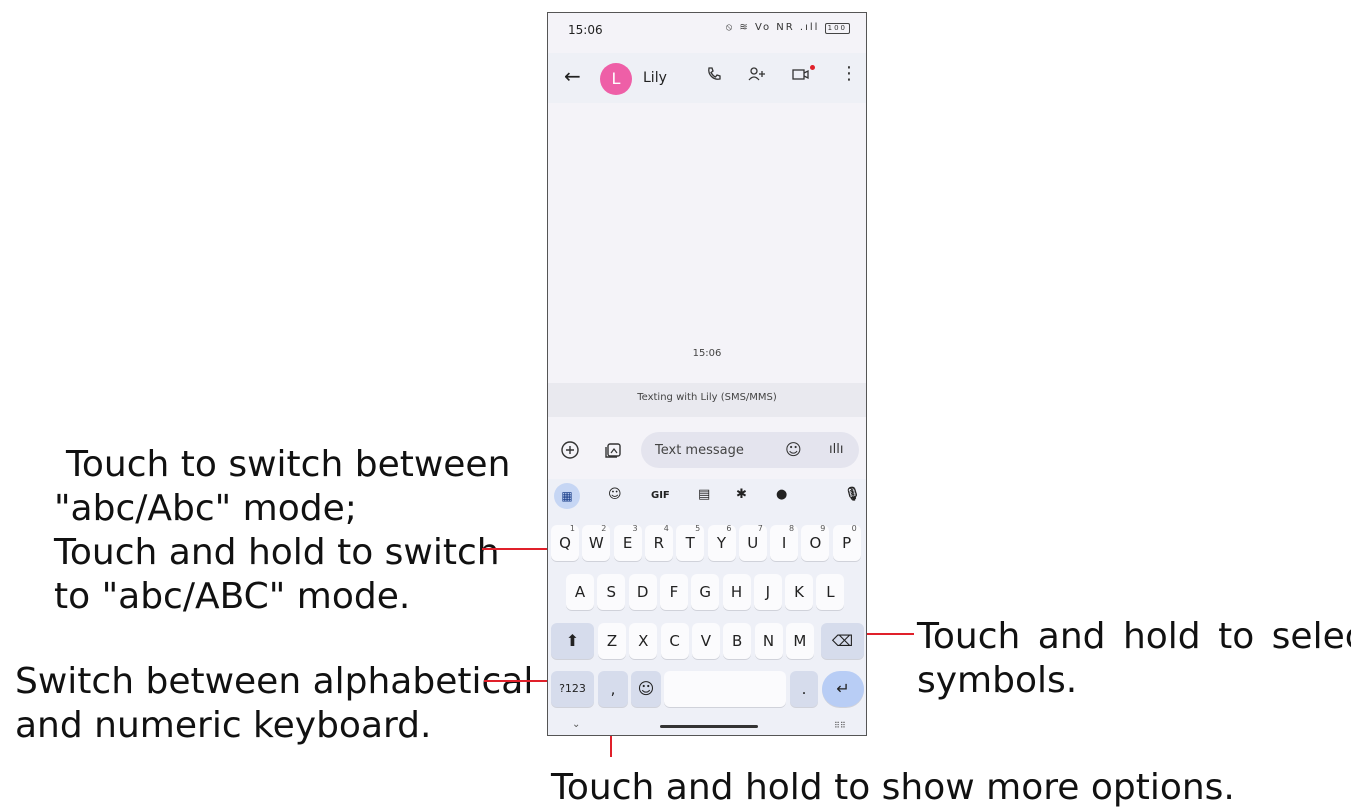 This screenshot has height=811, width=1351. What do you see at coordinates (812, 67) in the screenshot?
I see `notification-dot` at bounding box center [812, 67].